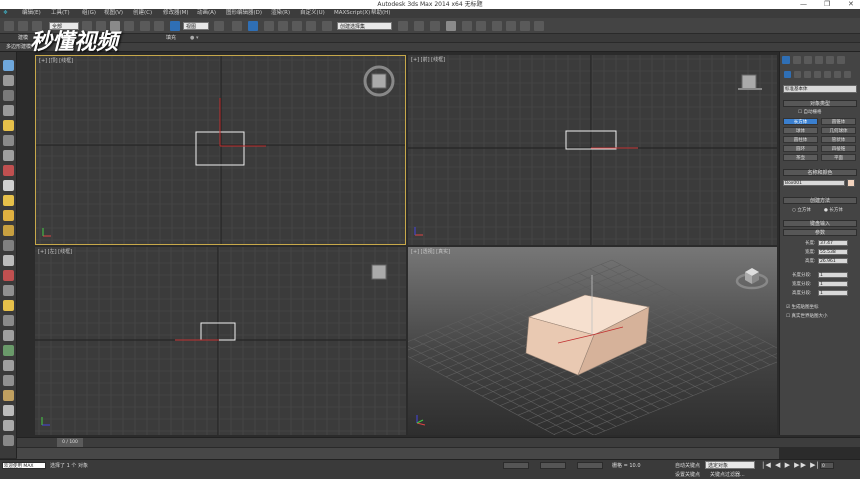  Describe the element at coordinates (379, 272) in the screenshot. I see `viewcube-left` at that location.